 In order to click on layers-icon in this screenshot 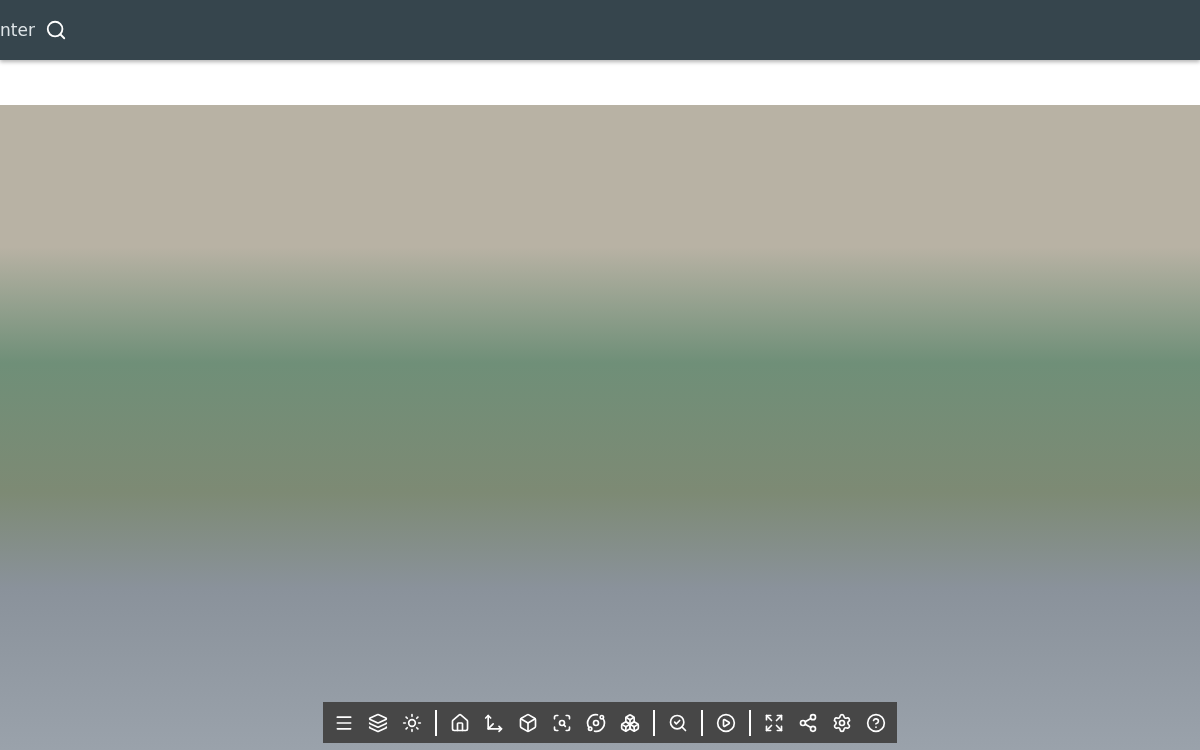, I will do `click(378, 722)`.